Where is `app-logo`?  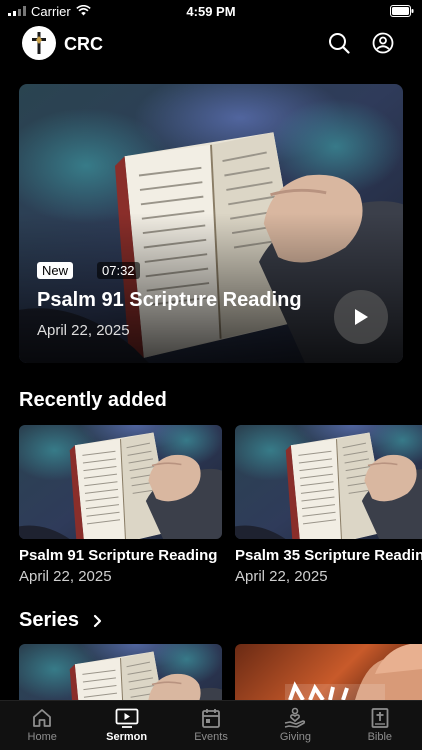
app-logo is located at coordinates (39, 43).